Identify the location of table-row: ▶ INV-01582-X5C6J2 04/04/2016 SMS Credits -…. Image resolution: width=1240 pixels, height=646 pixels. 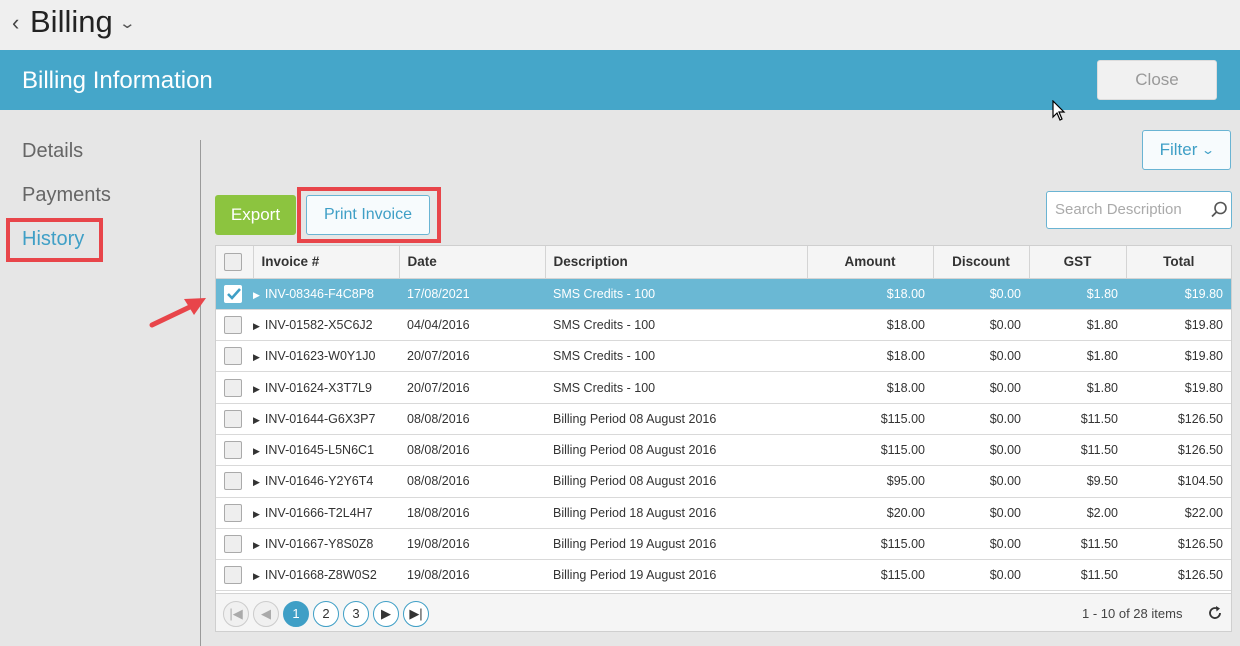
(723, 325).